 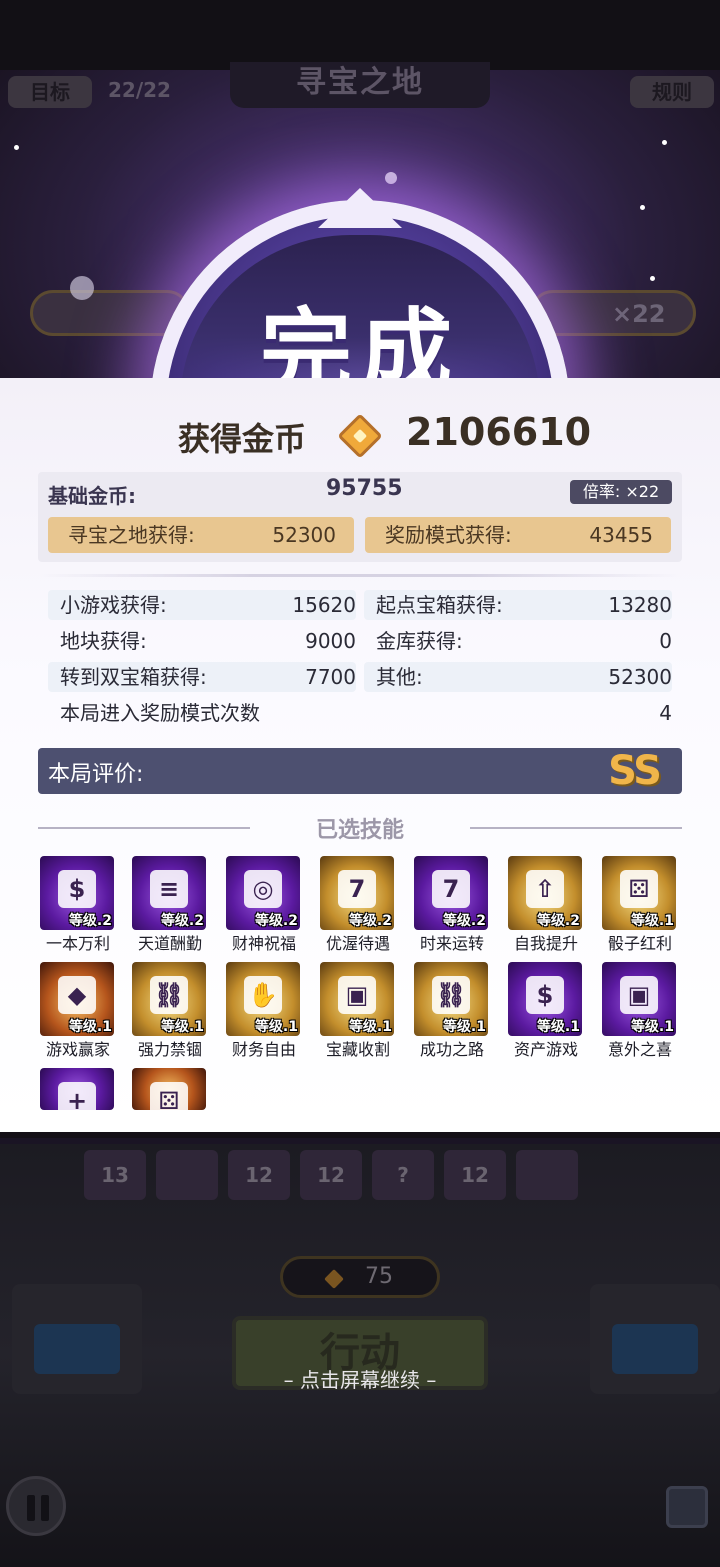 What do you see at coordinates (640, 677) in the screenshot?
I see `stat-value: 52300` at bounding box center [640, 677].